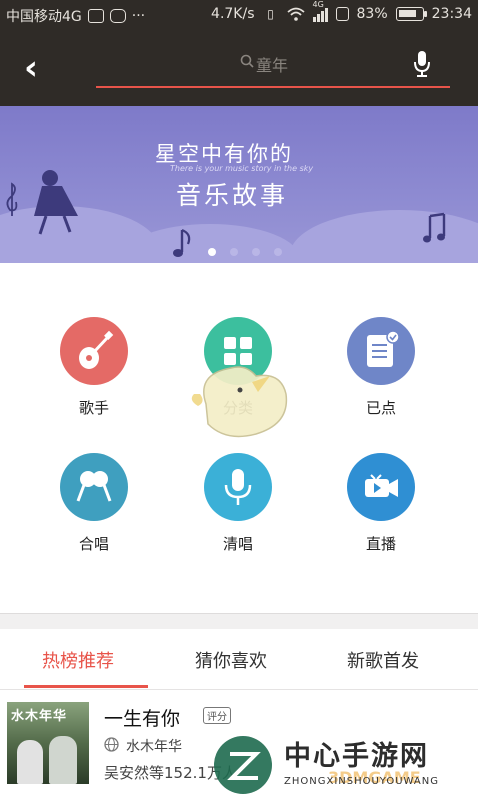 Image resolution: width=478 pixels, height=799 pixels. What do you see at coordinates (237, 544) in the screenshot?
I see `category-label: 清唱` at bounding box center [237, 544].